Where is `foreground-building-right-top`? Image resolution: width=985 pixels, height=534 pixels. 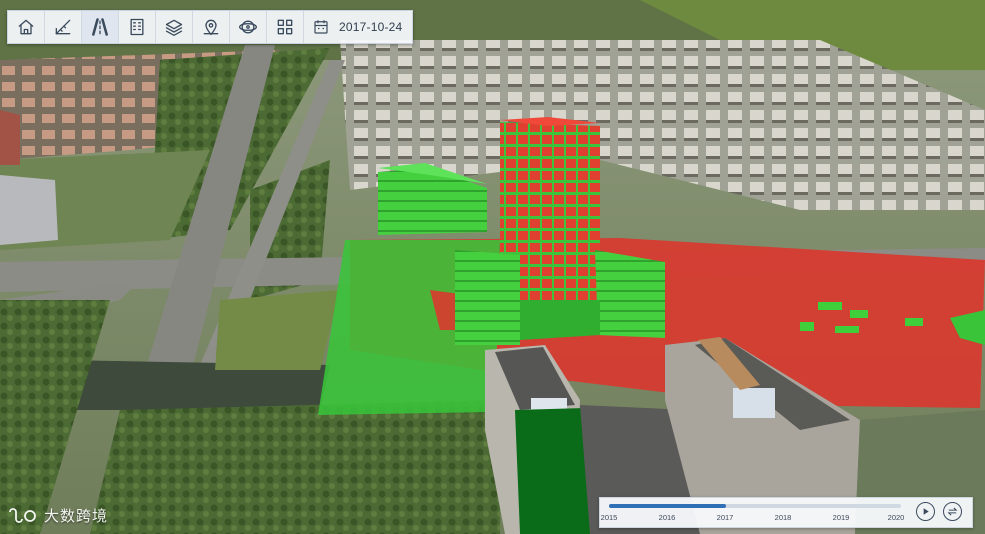 foreground-building-right-top is located at coordinates (754, 403).